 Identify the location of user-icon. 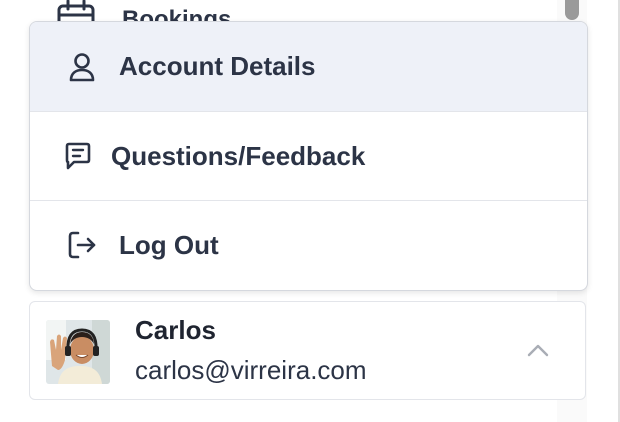
(82, 67).